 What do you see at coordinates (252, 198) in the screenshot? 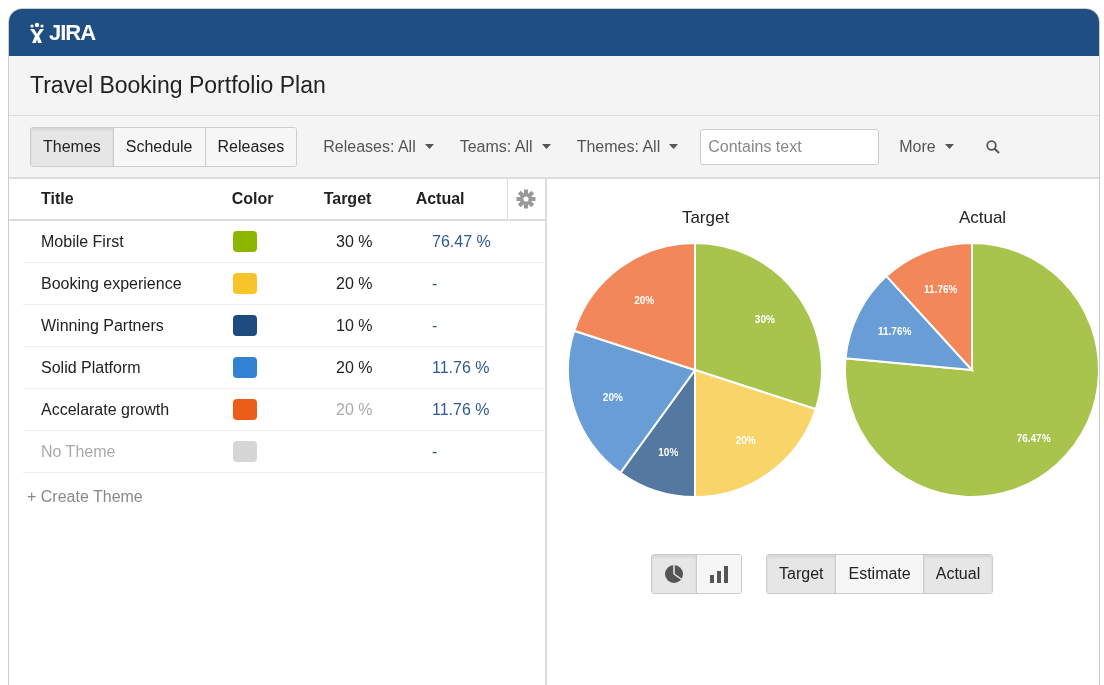
I see `column-header: Color` at bounding box center [252, 198].